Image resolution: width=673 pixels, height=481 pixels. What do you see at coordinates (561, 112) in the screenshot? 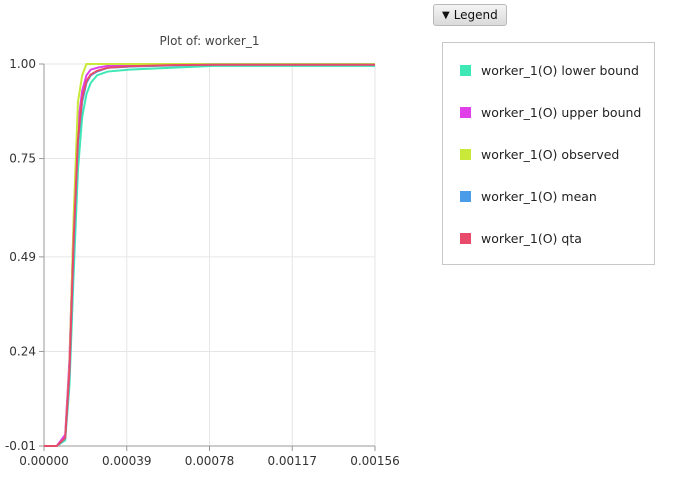
I see `legend-label: worker_1(O) upper bound` at bounding box center [561, 112].